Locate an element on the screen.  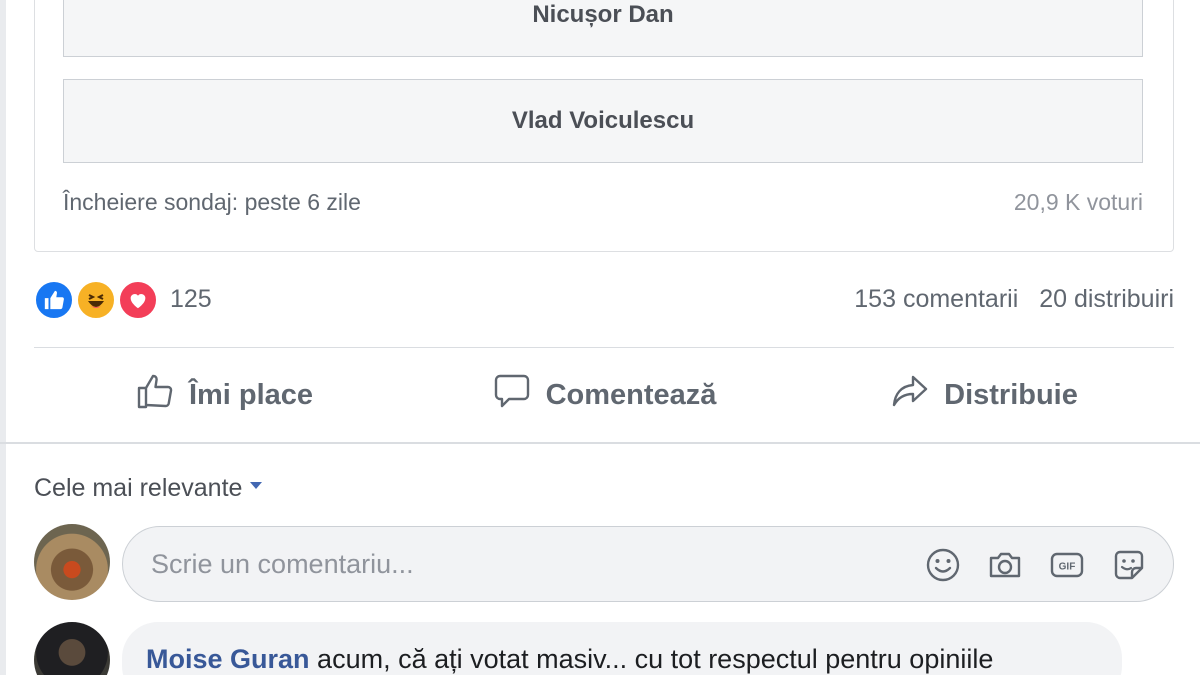
post-actions: Îmi place Comentează Distribuie is located at coordinates (604, 395).